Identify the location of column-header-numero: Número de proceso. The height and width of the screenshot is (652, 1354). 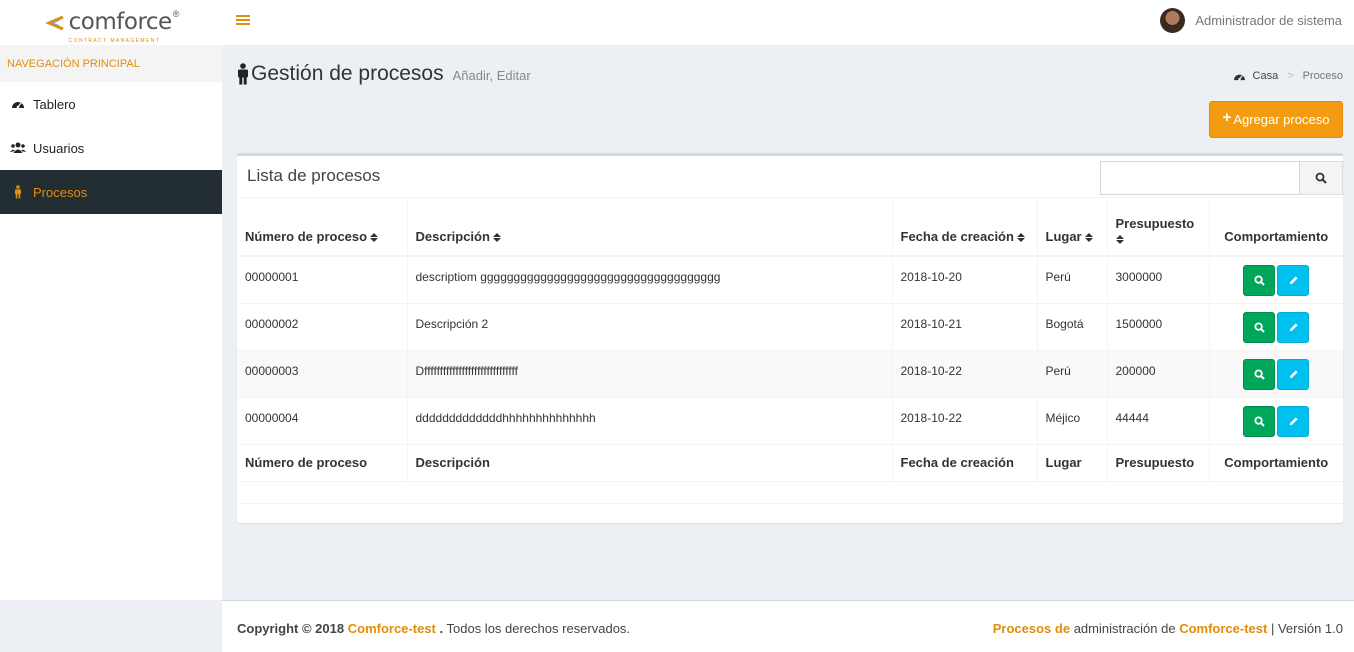
(322, 227).